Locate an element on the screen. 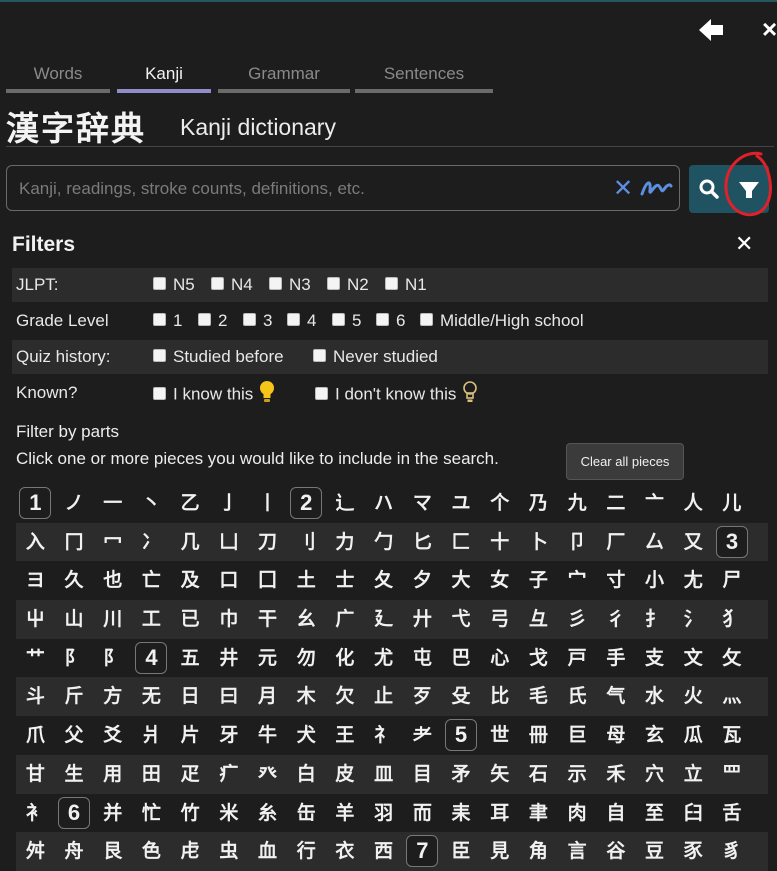  radical-piece: 西 is located at coordinates (383, 851).